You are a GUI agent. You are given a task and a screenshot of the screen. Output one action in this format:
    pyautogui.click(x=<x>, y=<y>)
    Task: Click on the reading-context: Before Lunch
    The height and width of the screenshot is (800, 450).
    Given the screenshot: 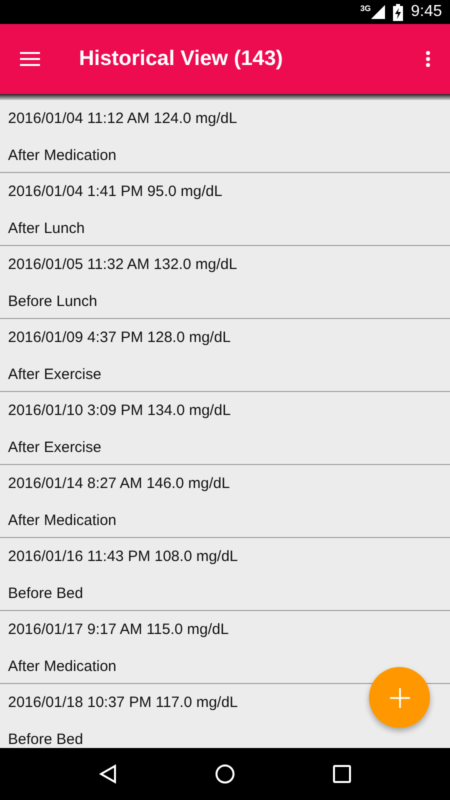 What is the action you would take?
    pyautogui.click(x=53, y=302)
    